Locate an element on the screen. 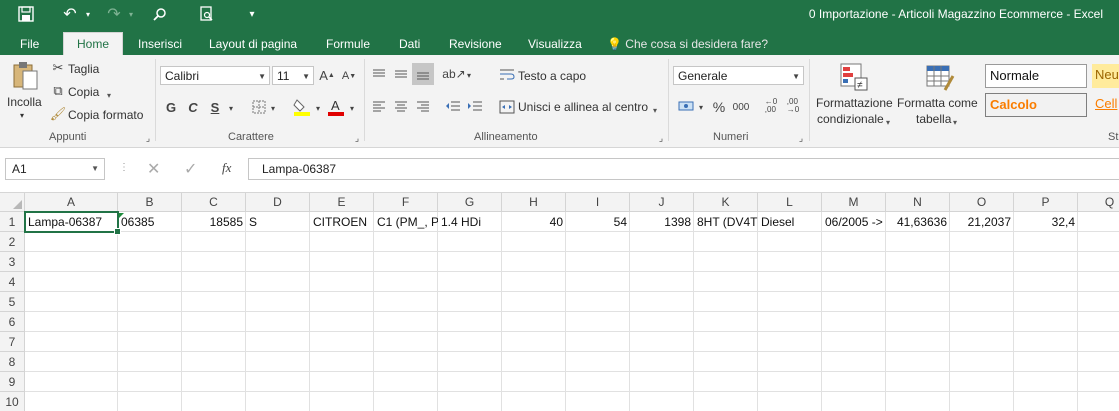 The height and width of the screenshot is (411, 1119). merge-dropdown-icon: ▾ is located at coordinates (655, 110).